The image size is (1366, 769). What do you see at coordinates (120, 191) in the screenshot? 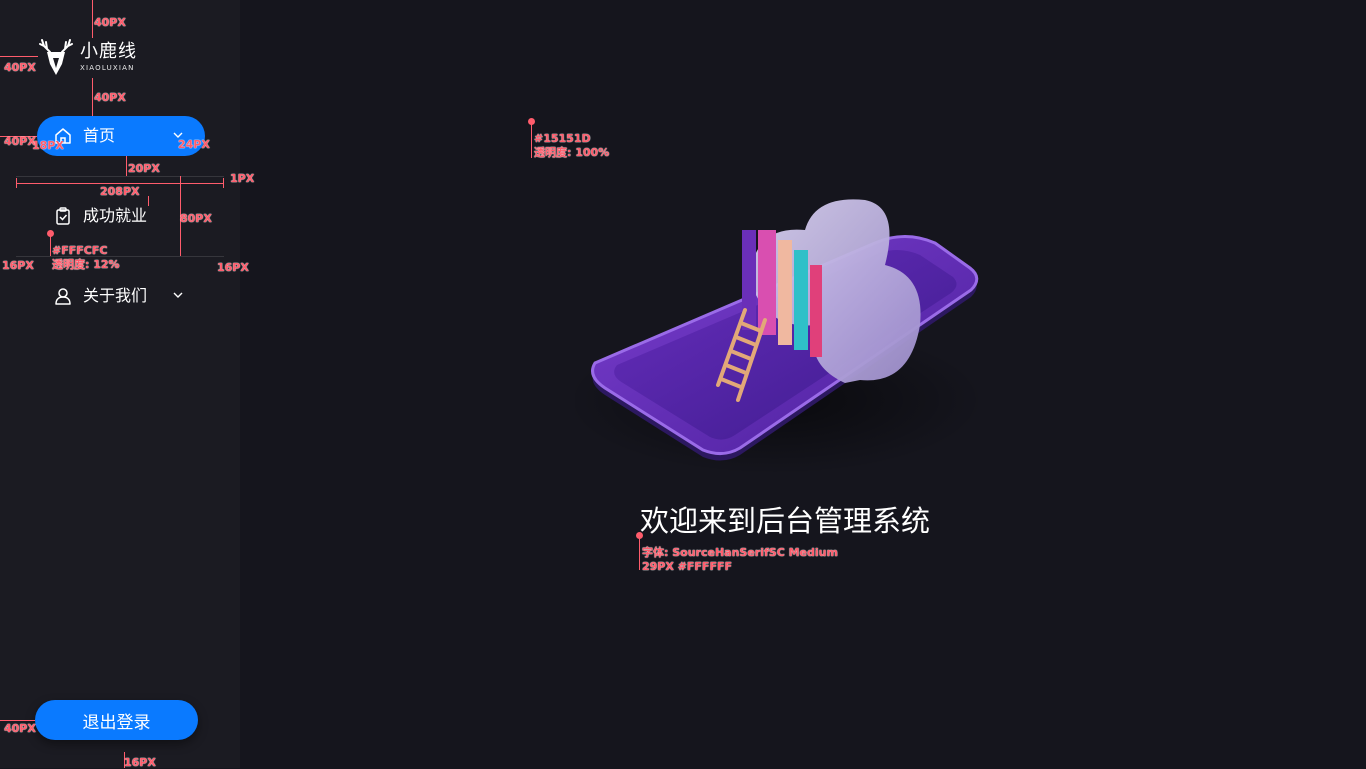
I see `annotation-label: 208PX` at bounding box center [120, 191].